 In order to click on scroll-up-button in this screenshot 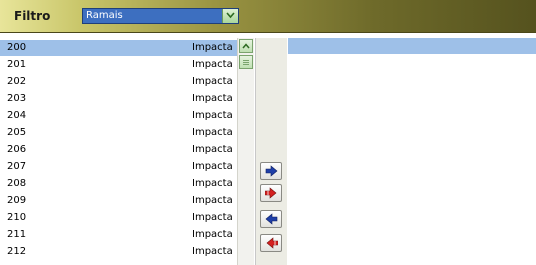, I will do `click(246, 46)`.